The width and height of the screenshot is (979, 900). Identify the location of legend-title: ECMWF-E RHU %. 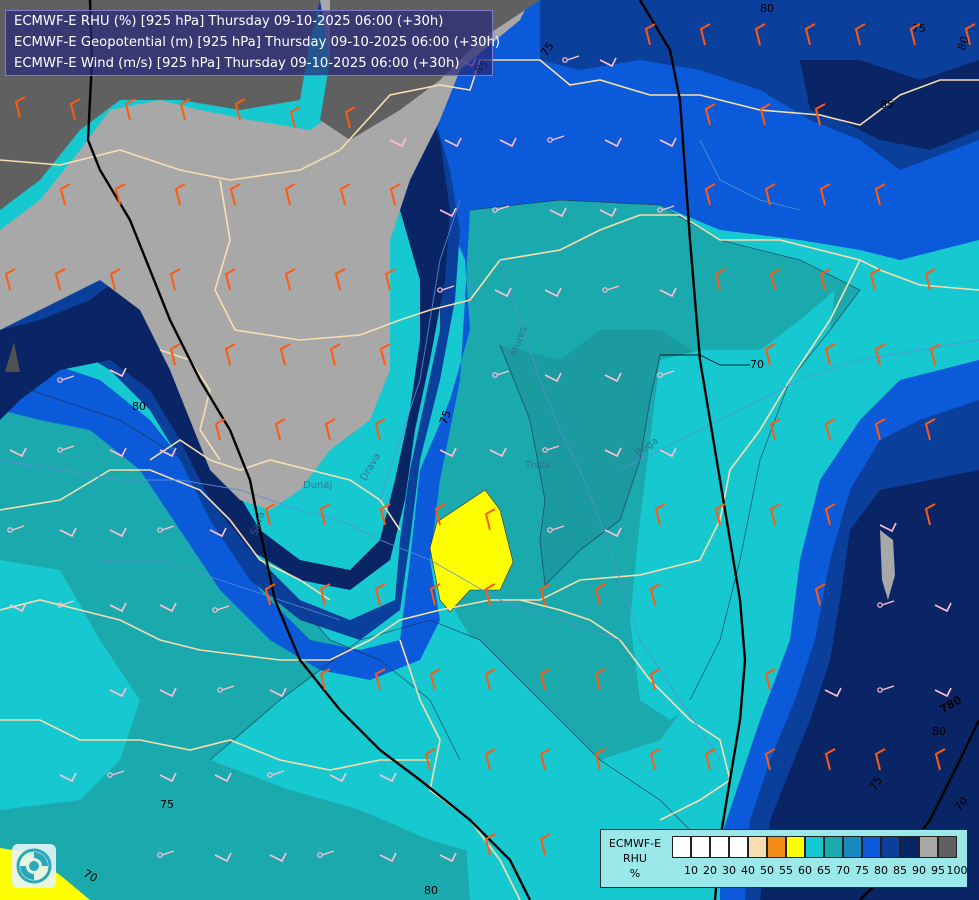
(635, 858).